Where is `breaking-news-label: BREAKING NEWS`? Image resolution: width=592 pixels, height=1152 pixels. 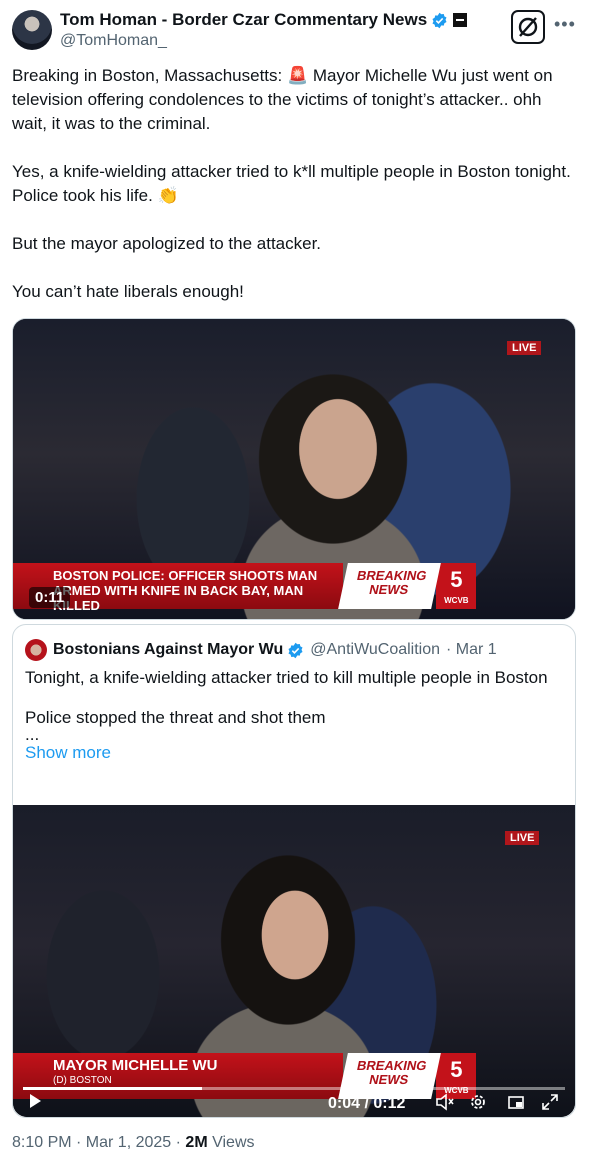 breaking-news-label: BREAKING NEWS is located at coordinates (390, 586).